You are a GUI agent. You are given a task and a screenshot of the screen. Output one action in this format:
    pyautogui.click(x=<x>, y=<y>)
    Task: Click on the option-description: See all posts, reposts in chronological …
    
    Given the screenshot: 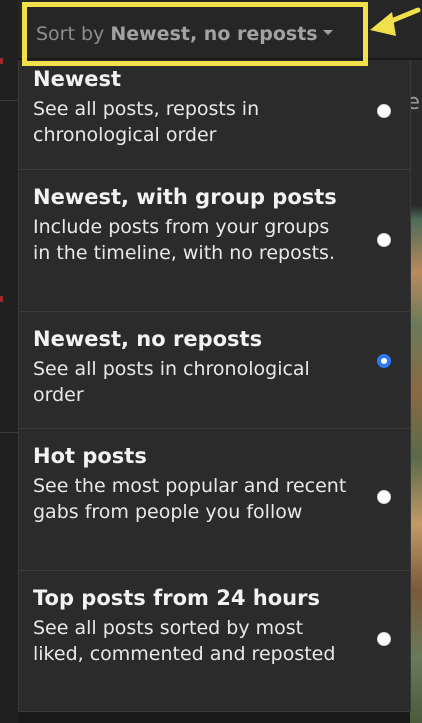 What is the action you would take?
    pyautogui.click(x=146, y=122)
    